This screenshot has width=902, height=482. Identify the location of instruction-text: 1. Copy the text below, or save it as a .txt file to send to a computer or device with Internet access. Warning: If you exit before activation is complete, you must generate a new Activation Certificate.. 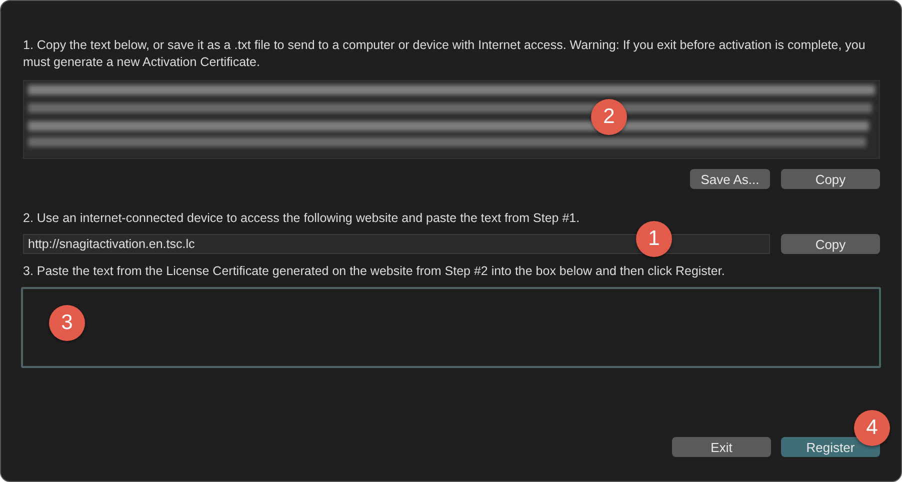
(444, 54).